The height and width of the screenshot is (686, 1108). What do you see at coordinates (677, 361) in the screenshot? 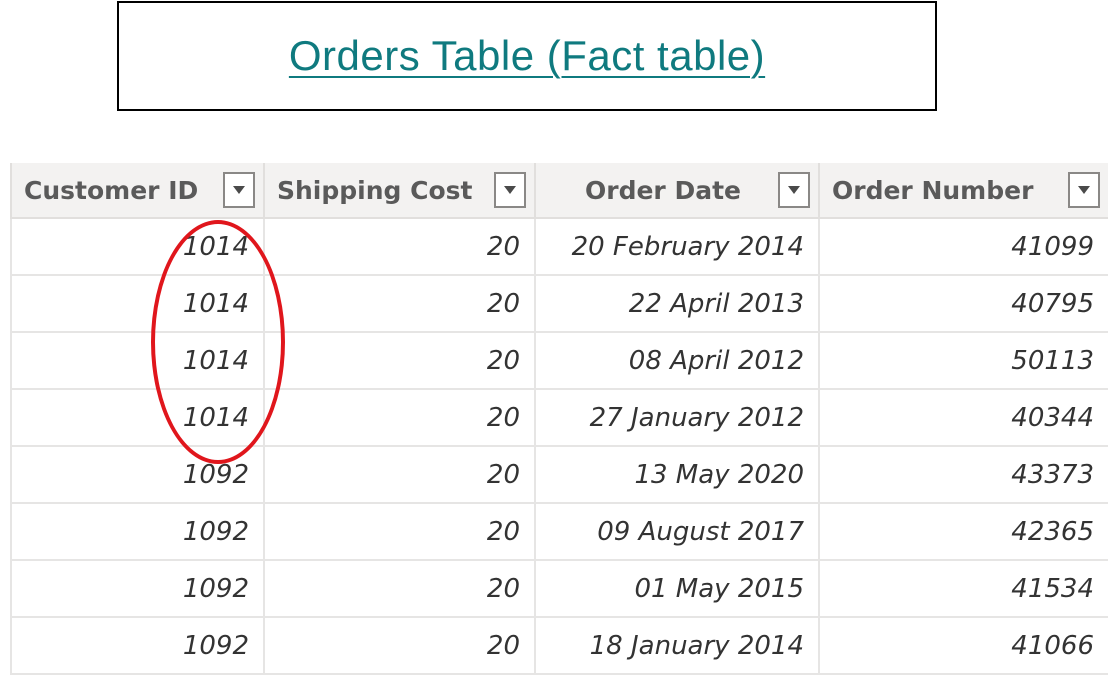
I see `cell-order-date: 08 April 2012` at bounding box center [677, 361].